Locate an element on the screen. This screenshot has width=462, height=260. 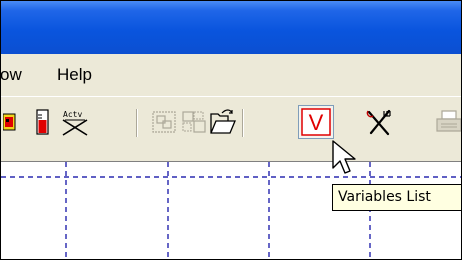
print-icon is located at coordinates (448, 121).